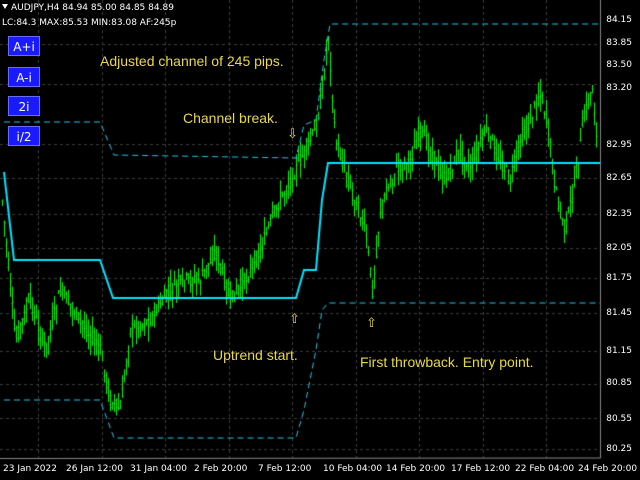 Image resolution: width=640 pixels, height=480 pixels. Describe the element at coordinates (92, 8) in the screenshot. I see `symbol-line: AUDJPY,H4 84.94 85.00 84.85 84.89` at that location.